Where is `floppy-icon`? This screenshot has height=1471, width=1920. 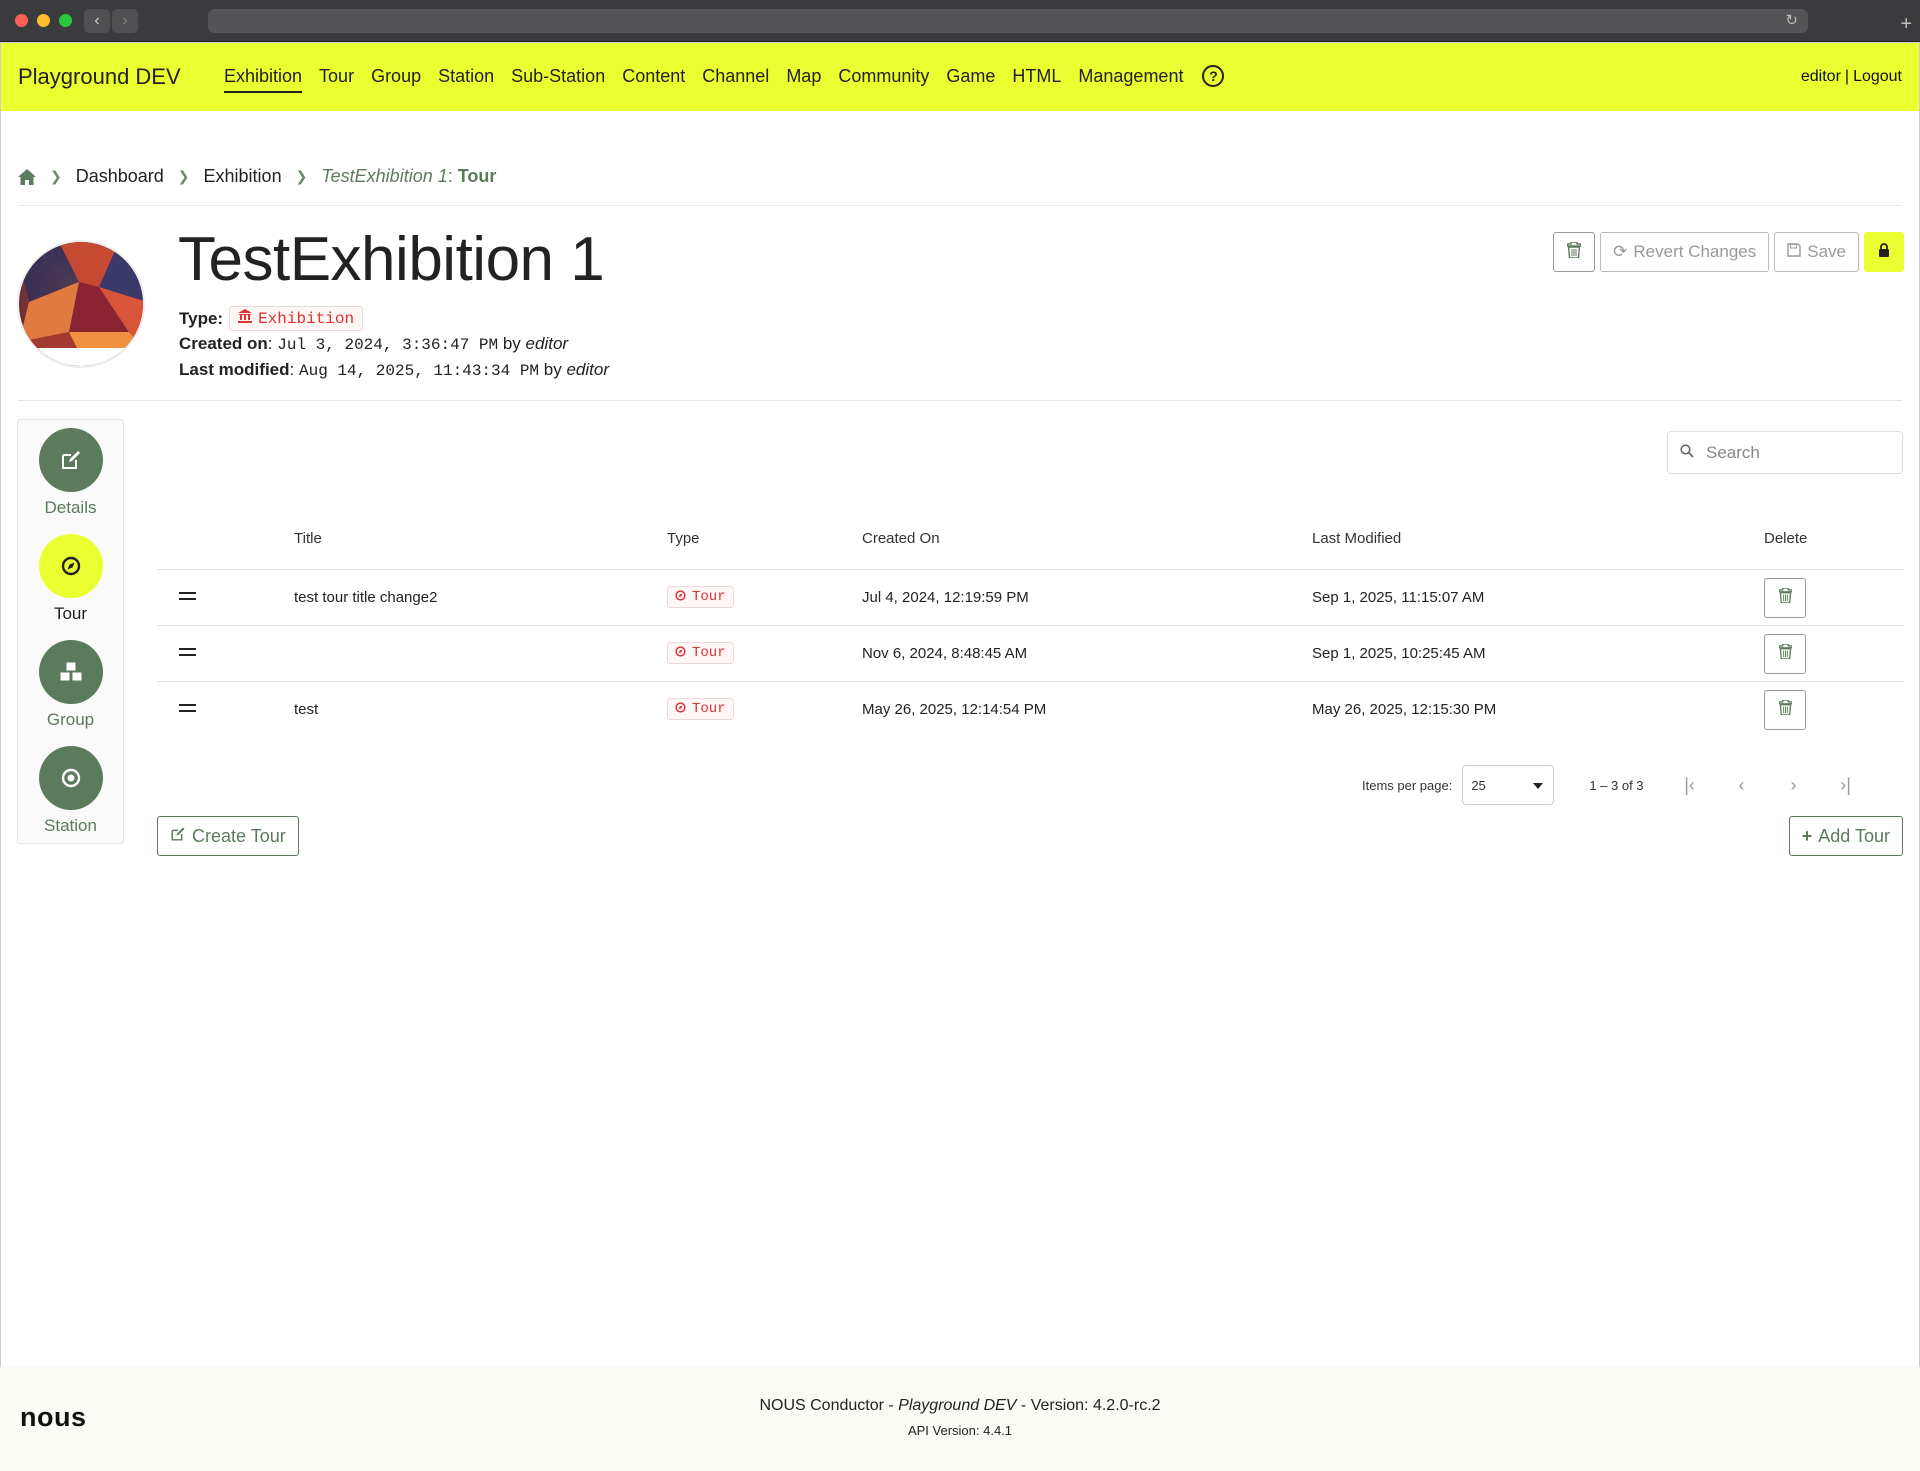
floppy-icon is located at coordinates (1794, 252).